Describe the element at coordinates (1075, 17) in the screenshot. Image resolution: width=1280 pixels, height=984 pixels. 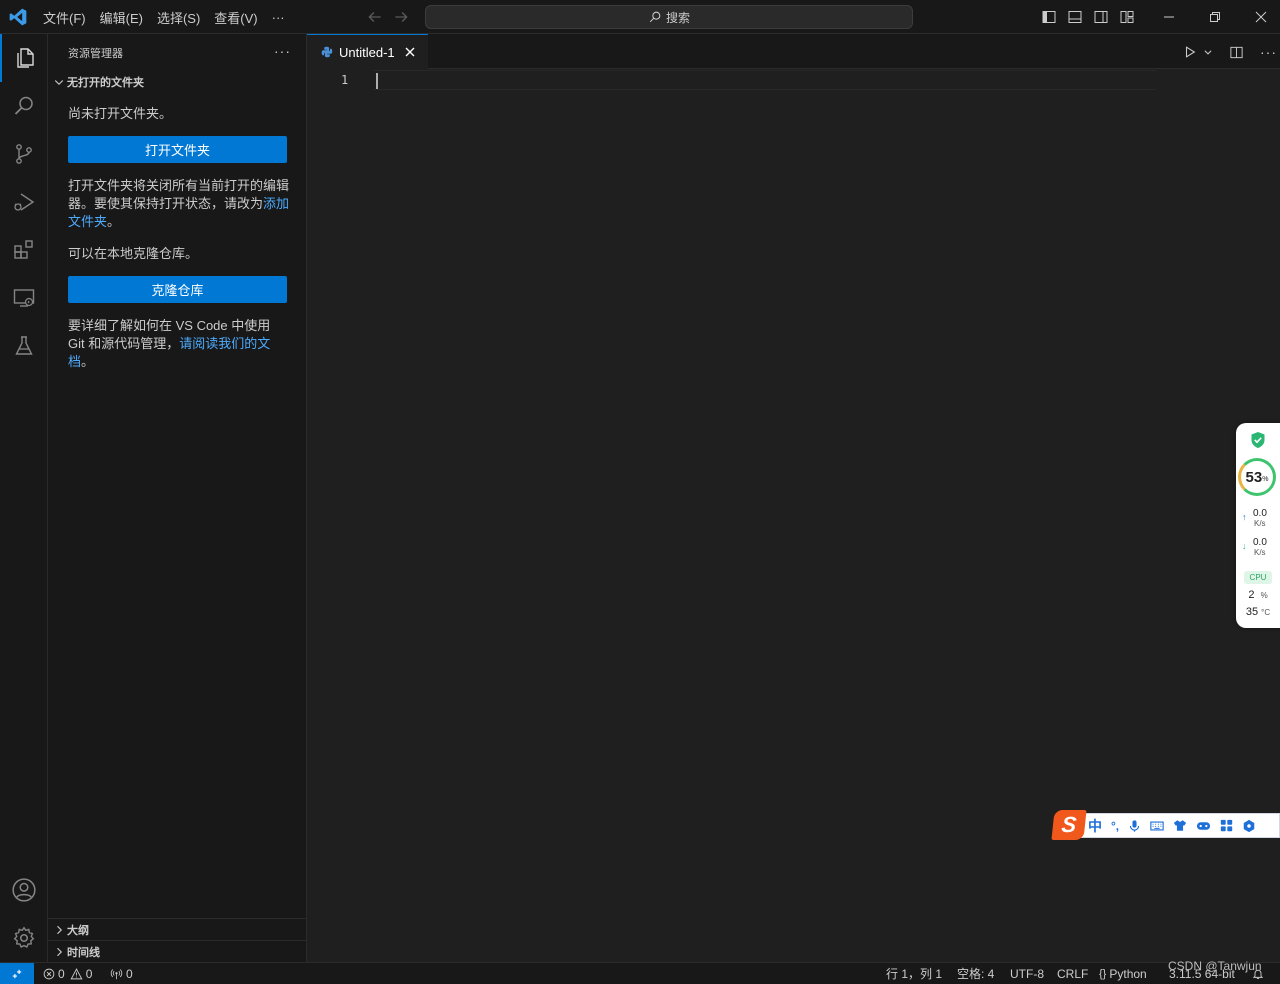
I see `toggle-panel-icon` at that location.